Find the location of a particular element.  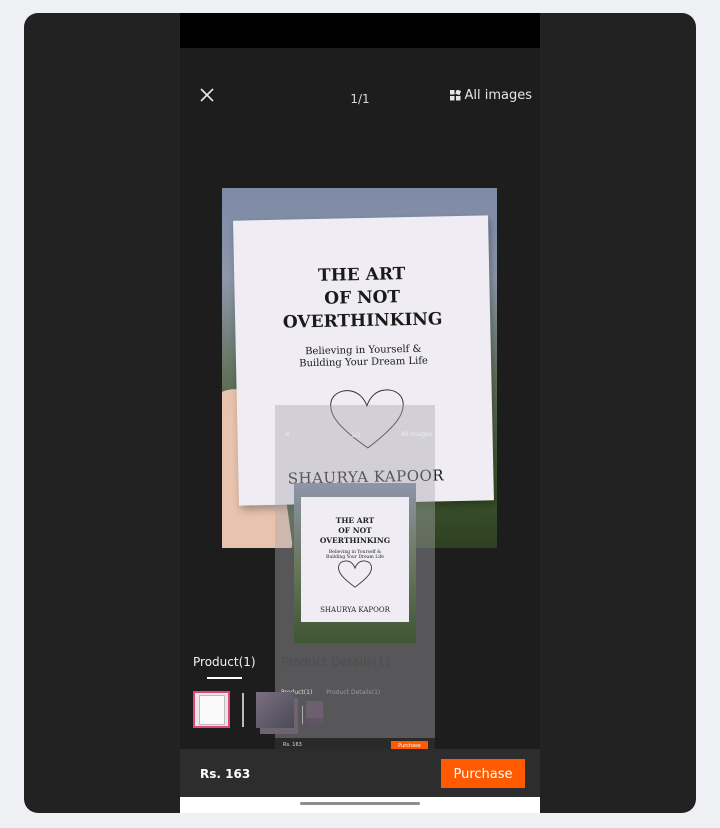

home-indicator is located at coordinates (360, 803).